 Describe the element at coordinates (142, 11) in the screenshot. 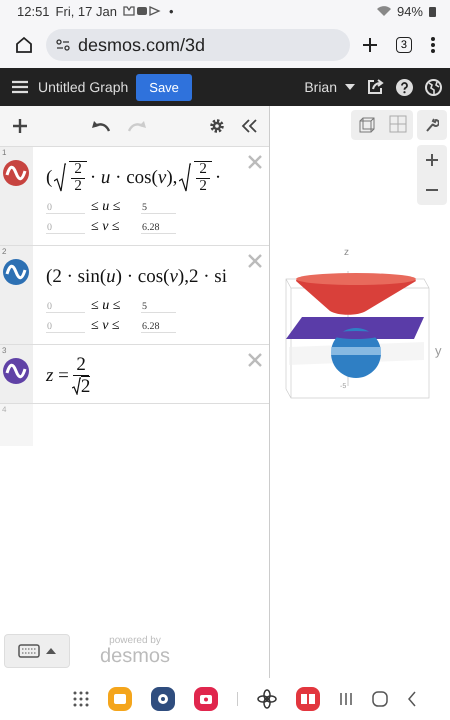

I see `notification-icons` at that location.